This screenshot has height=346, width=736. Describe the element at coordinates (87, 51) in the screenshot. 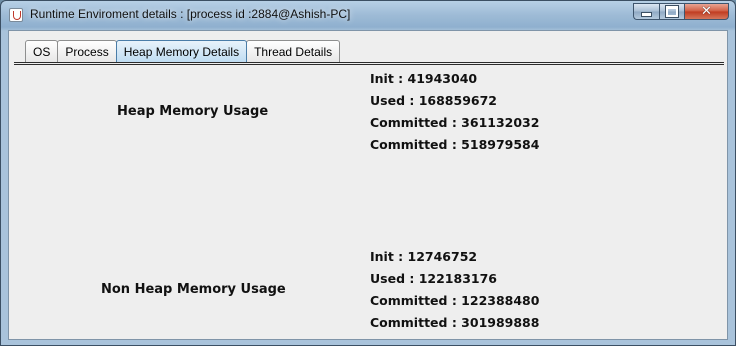

I see `tab-process: Process` at that location.